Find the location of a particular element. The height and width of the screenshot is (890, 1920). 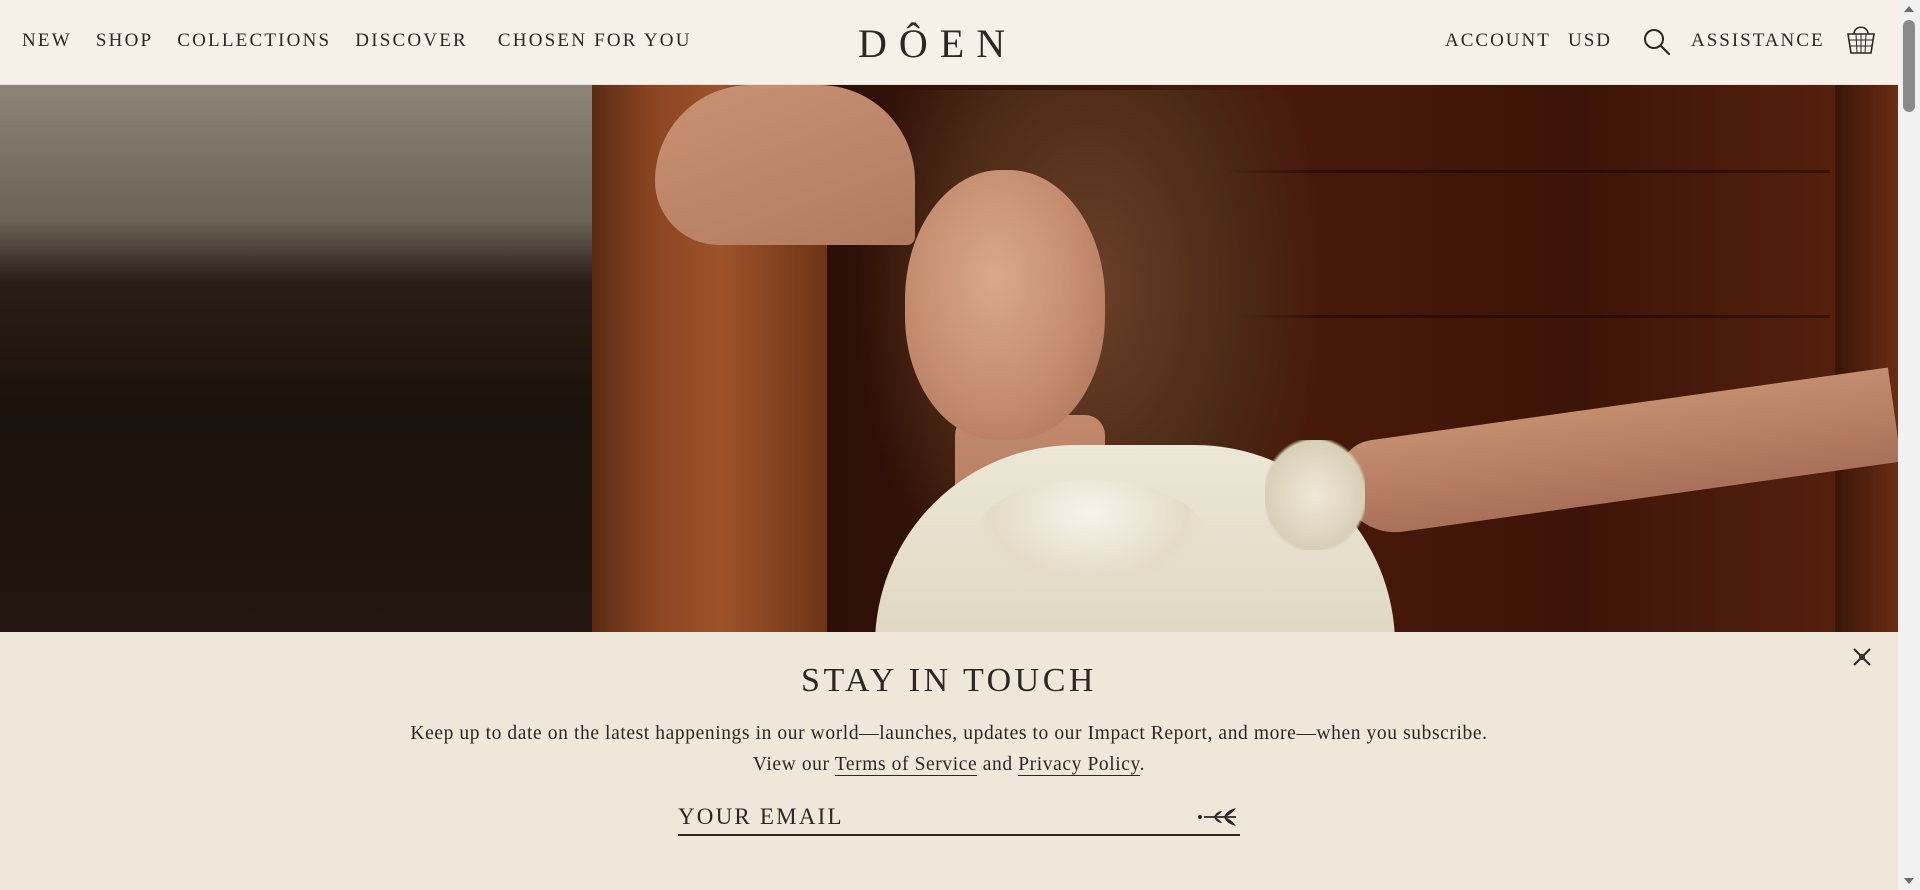

terms-of-service-link: Terms of Service is located at coordinates (906, 765).